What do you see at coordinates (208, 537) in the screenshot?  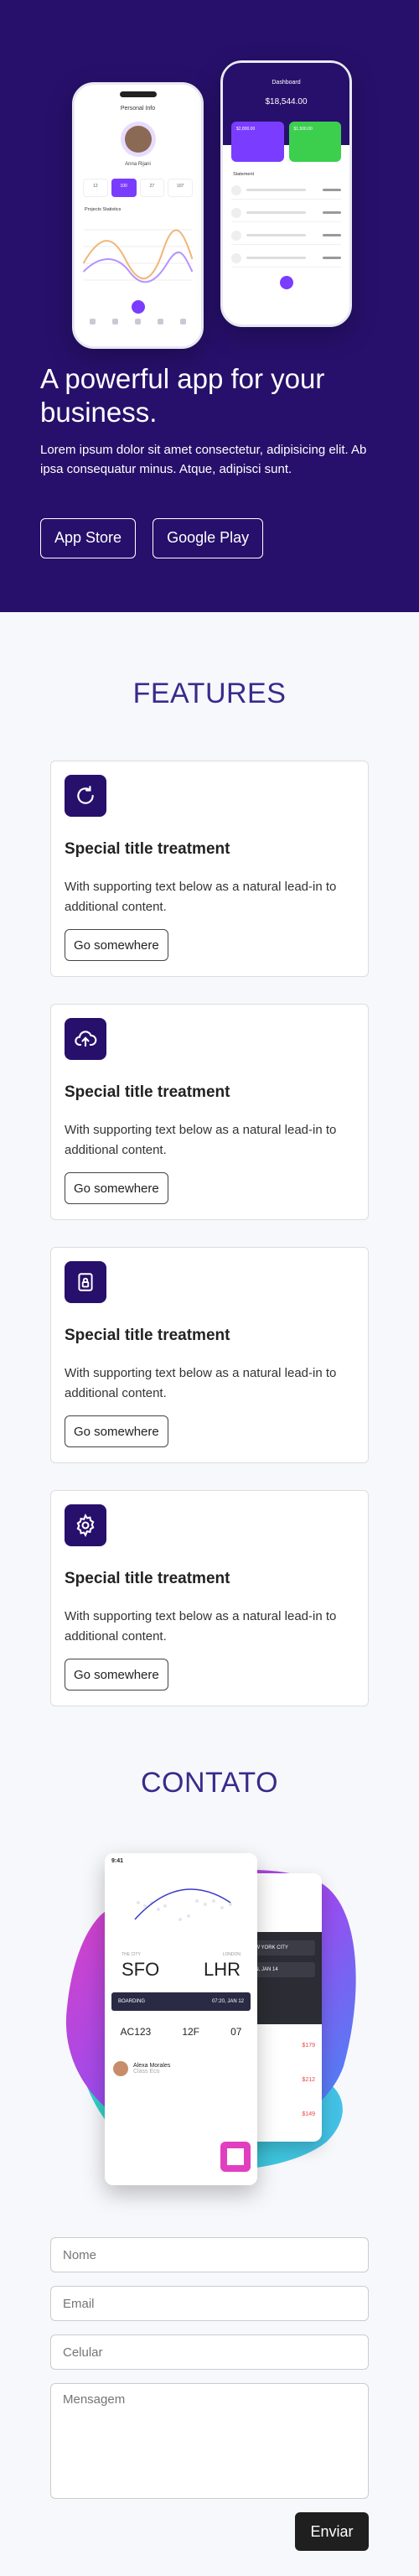 I see `google-play-button: Google Play` at bounding box center [208, 537].